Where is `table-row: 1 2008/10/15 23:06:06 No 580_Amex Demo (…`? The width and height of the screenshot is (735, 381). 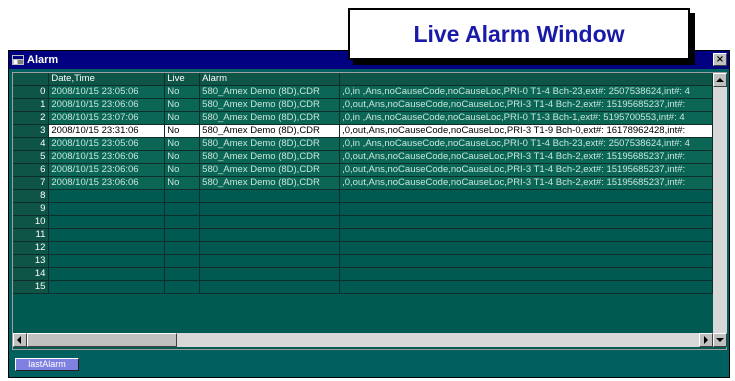
table-row: 1 2008/10/15 23:06:06 No 580_Amex Demo (… is located at coordinates (363, 105).